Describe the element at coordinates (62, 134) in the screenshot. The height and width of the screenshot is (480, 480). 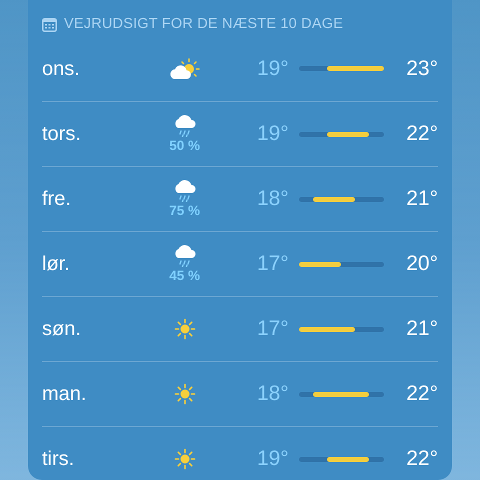
I see `day-label: tors.` at that location.